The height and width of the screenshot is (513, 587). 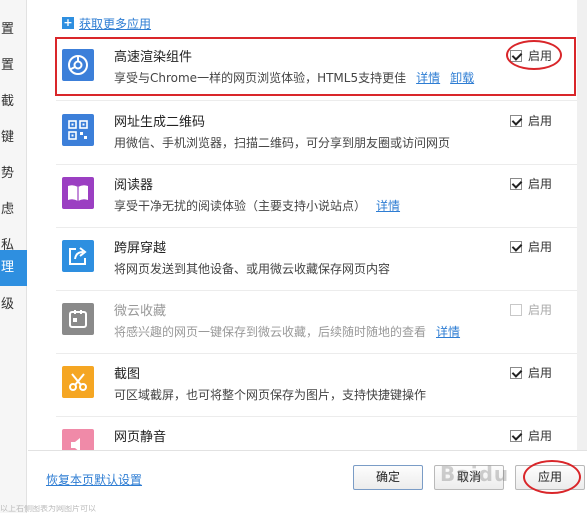 What do you see at coordinates (140, 248) in the screenshot?
I see `extension-name: 跨屏穿越` at bounding box center [140, 248].